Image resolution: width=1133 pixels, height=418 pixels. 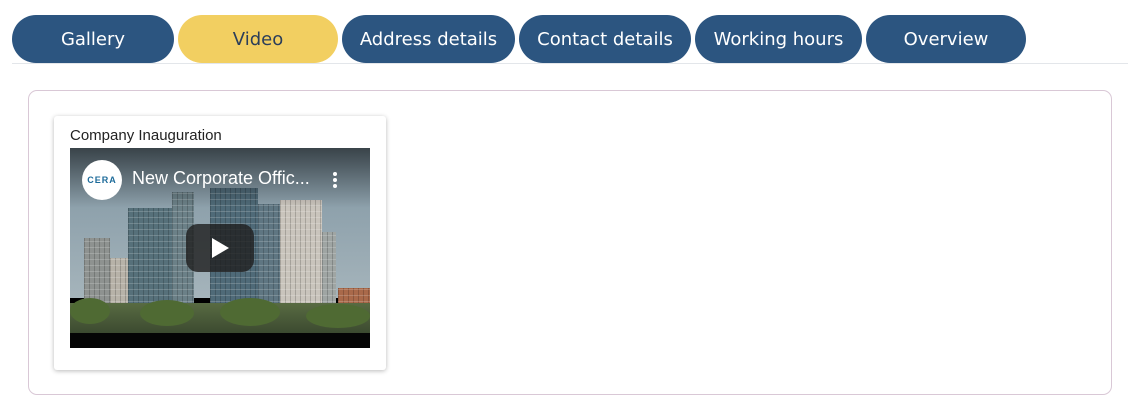 What do you see at coordinates (335, 180) in the screenshot?
I see `kebab-menu-icon` at bounding box center [335, 180].